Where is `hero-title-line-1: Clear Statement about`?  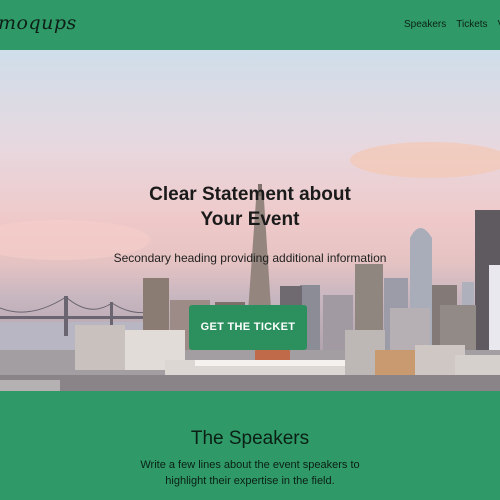
hero-title-line-1: Clear Statement about is located at coordinates (250, 194).